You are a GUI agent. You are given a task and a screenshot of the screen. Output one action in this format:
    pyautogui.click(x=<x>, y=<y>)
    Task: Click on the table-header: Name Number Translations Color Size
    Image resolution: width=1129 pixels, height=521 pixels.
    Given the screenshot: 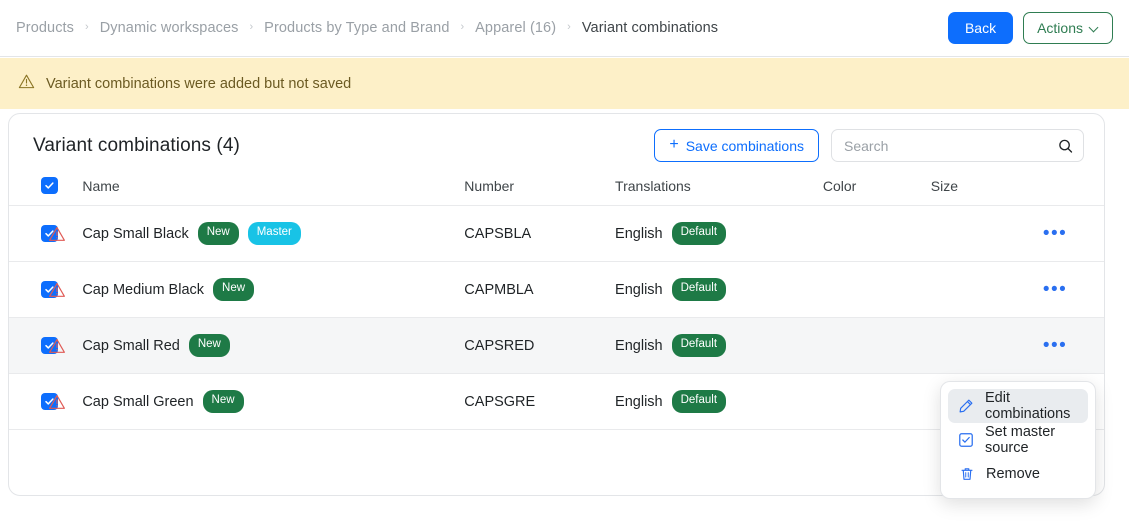 What is the action you would take?
    pyautogui.click(x=556, y=191)
    